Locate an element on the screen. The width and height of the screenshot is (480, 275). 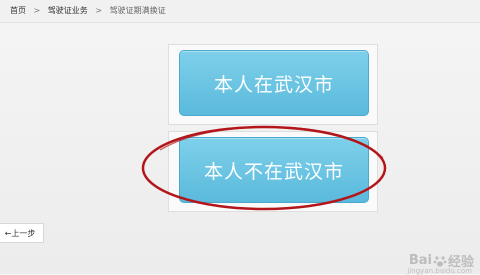
paw-icon is located at coordinates (440, 261).